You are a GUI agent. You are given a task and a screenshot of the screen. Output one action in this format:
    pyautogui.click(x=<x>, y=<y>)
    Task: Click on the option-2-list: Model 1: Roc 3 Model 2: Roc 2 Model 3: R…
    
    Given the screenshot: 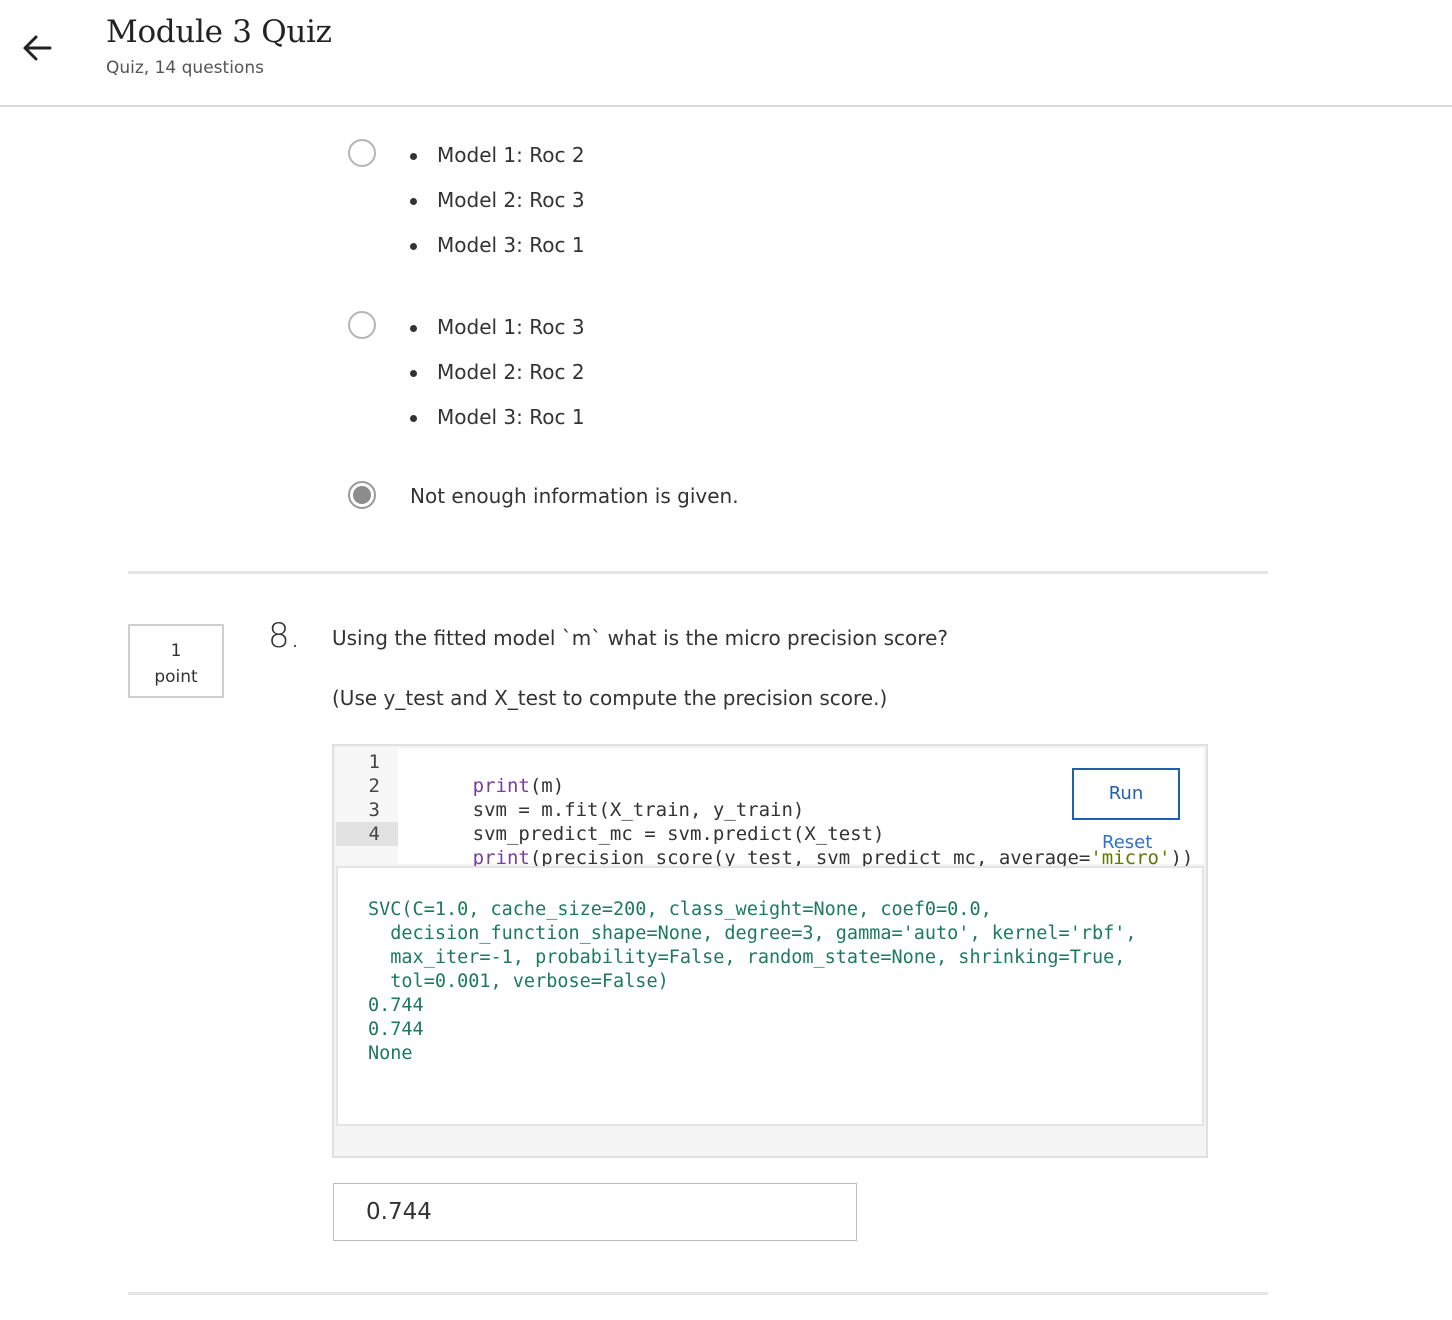 What is the action you would take?
    pyautogui.click(x=497, y=382)
    